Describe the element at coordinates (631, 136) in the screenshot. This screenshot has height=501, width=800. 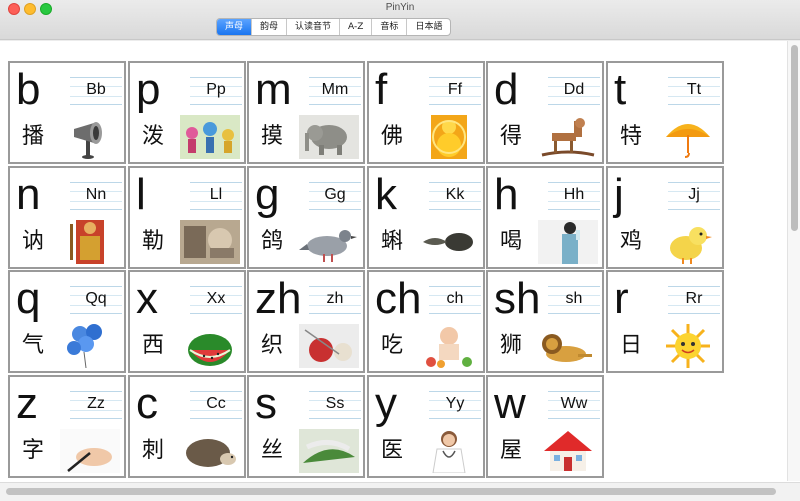
I see `example-character: 特` at that location.